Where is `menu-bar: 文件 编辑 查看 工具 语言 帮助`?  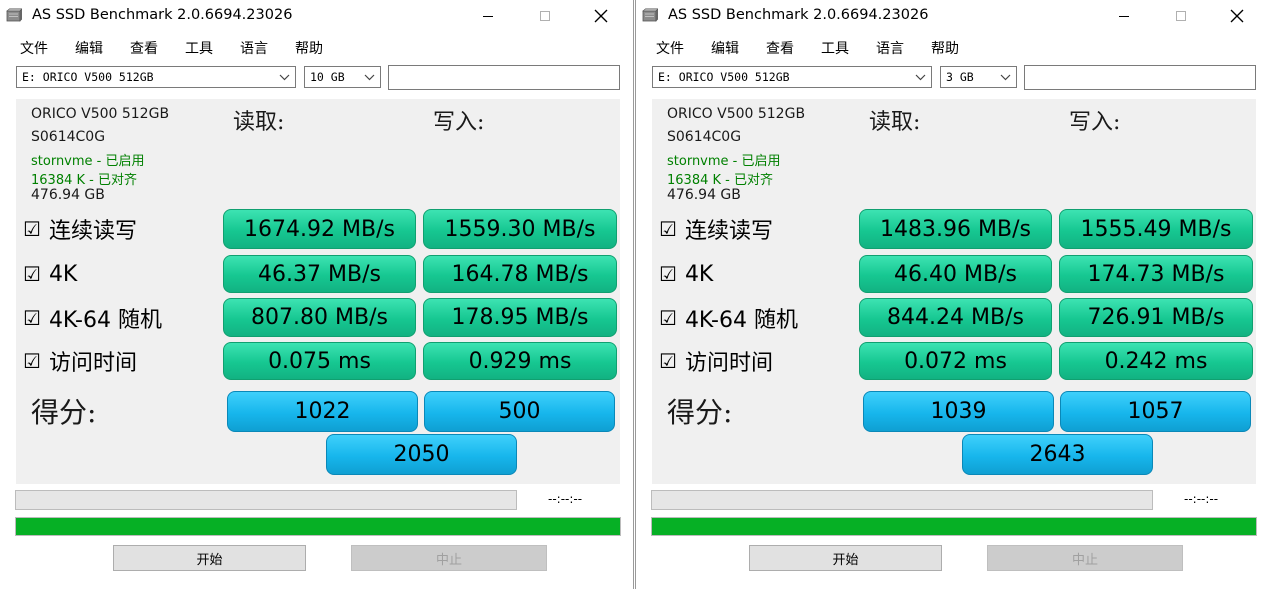 menu-bar: 文件 编辑 查看 工具 语言 帮助 is located at coordinates (805, 49).